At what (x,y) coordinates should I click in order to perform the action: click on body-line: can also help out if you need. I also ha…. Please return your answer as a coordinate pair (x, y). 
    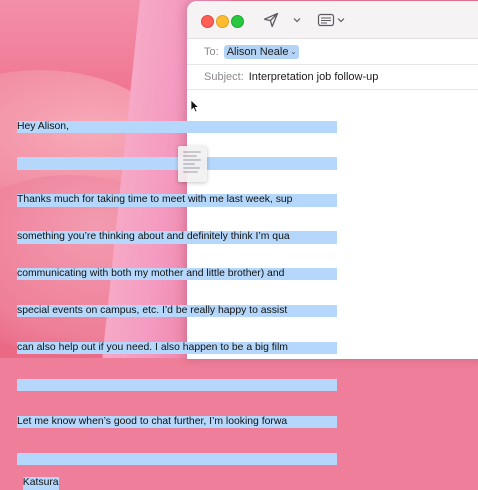
    Looking at the image, I should click on (177, 348).